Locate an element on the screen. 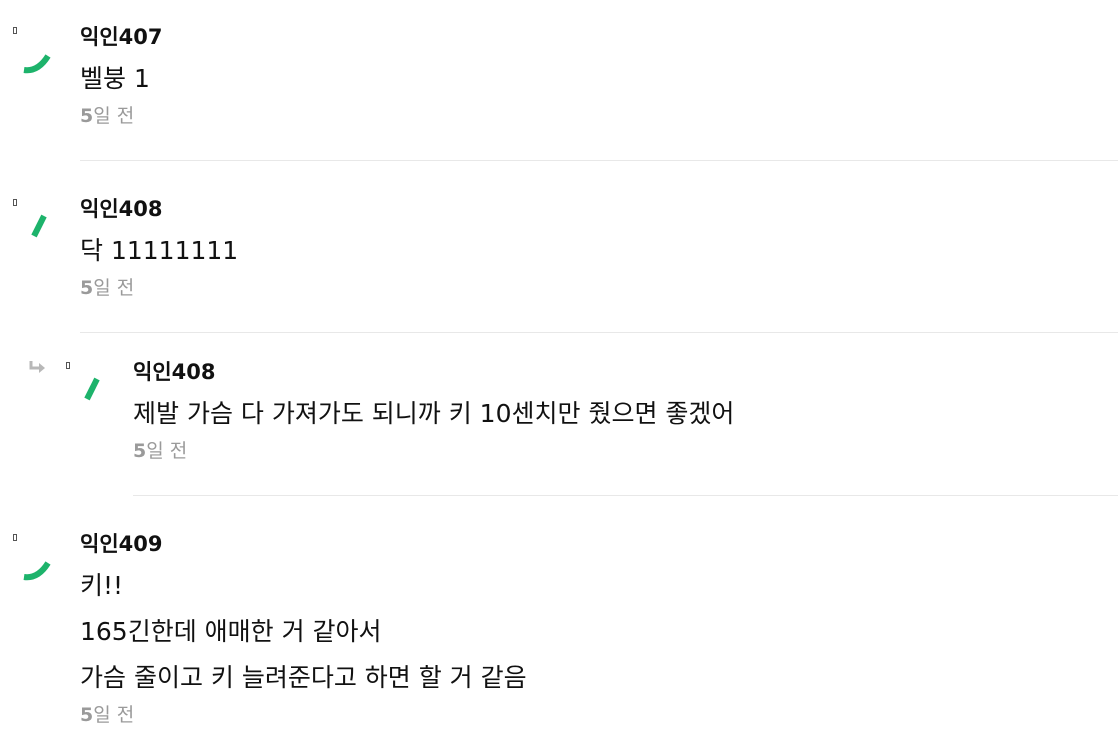 The width and height of the screenshot is (1118, 739). comment-line: 165긴한데 애매한 거 같아서 is located at coordinates (231, 631).